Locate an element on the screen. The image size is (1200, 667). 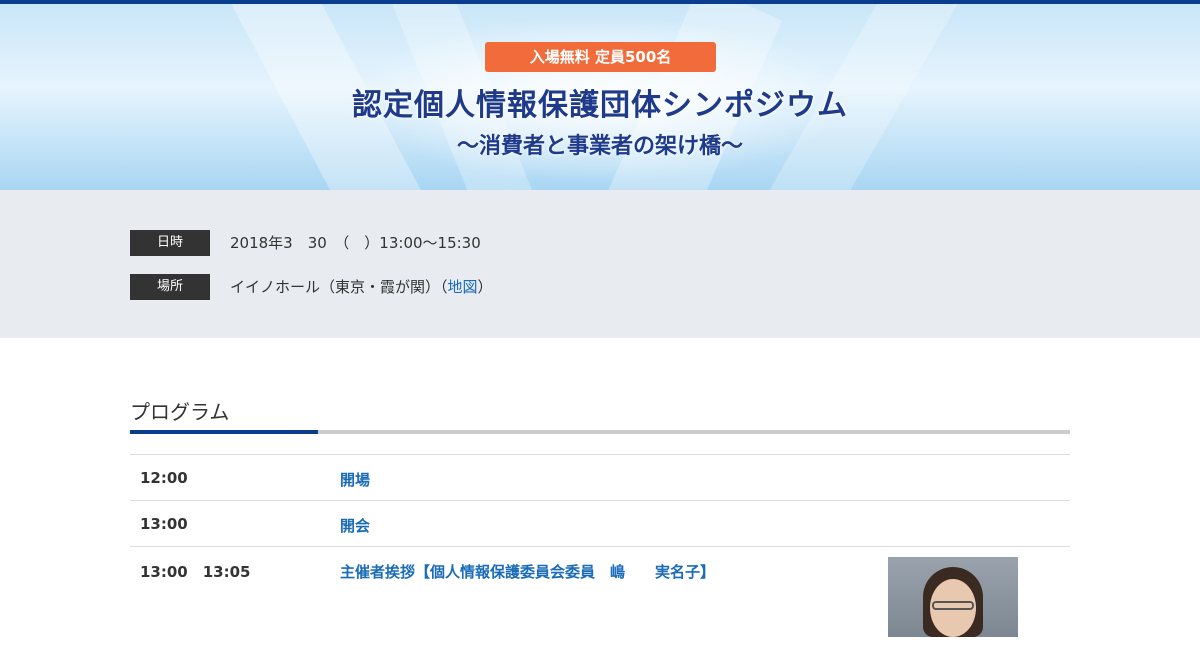
table-row: 13:00 開会 is located at coordinates (600, 523).